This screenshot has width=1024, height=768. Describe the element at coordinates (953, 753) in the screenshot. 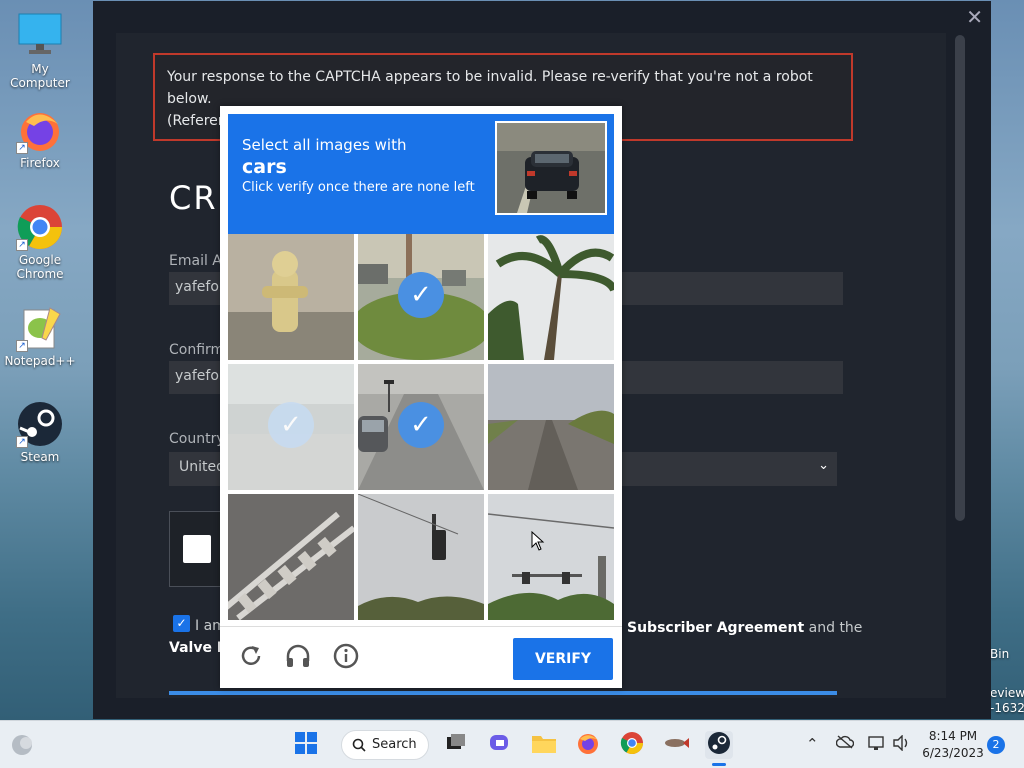

I see `clock-date: 6/23/2023` at that location.